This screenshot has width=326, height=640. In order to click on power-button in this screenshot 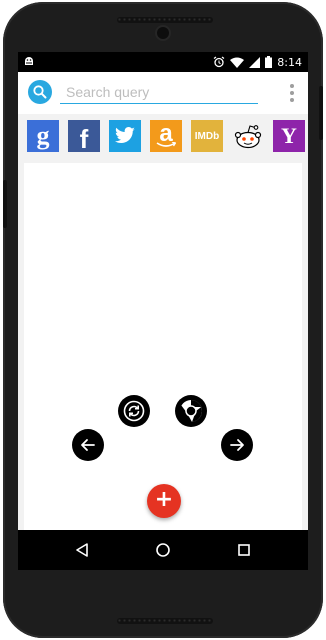, I will do `click(321, 113)`.